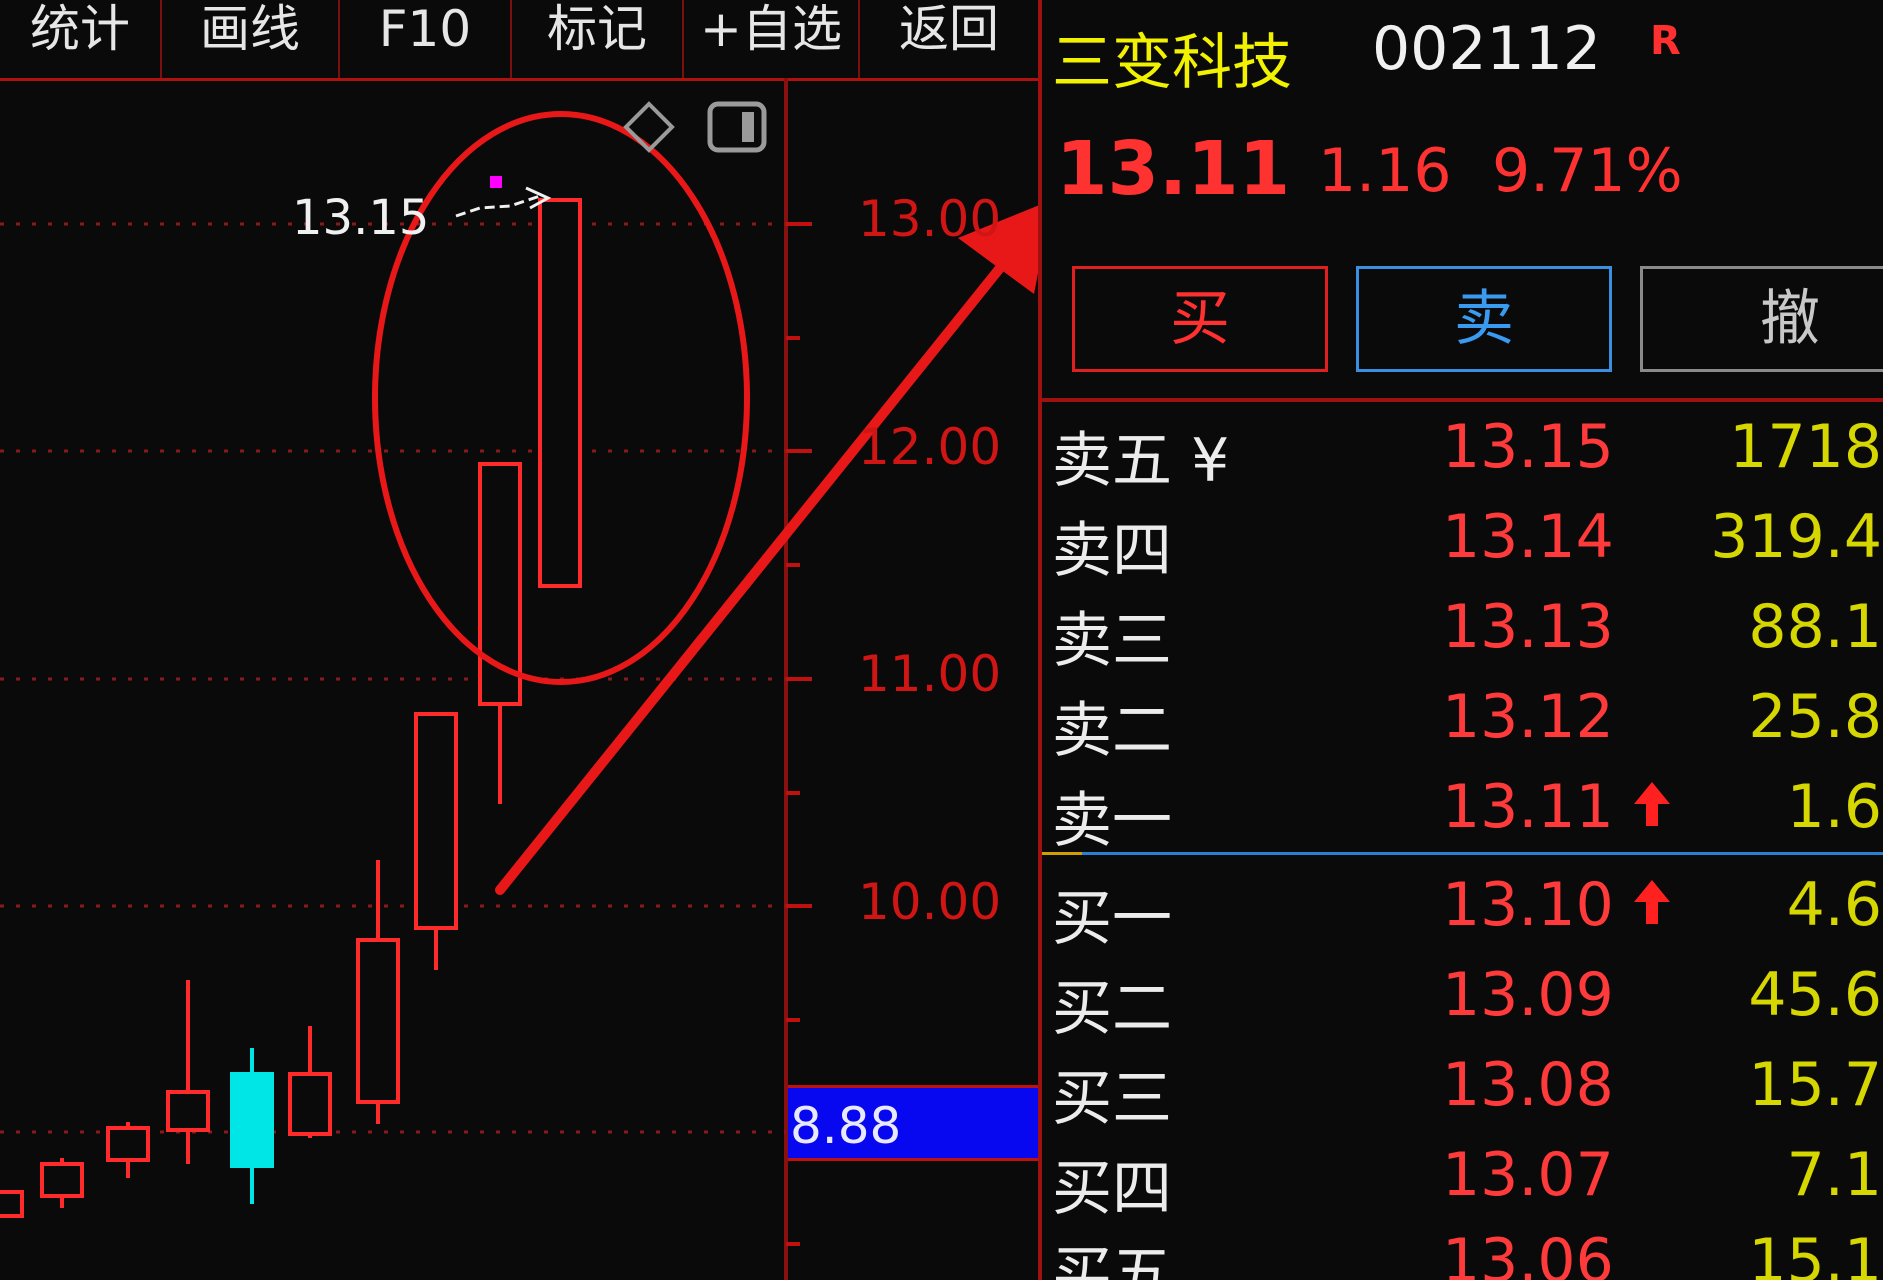  Describe the element at coordinates (1112, 1260) in the screenshot. I see `bid-level-label: 买五` at that location.